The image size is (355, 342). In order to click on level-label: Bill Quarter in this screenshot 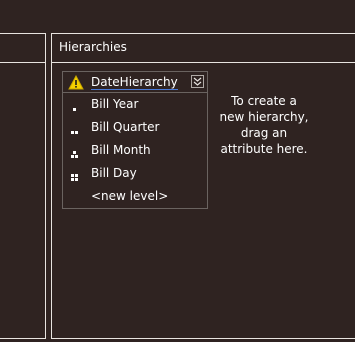, I will do `click(125, 127)`.